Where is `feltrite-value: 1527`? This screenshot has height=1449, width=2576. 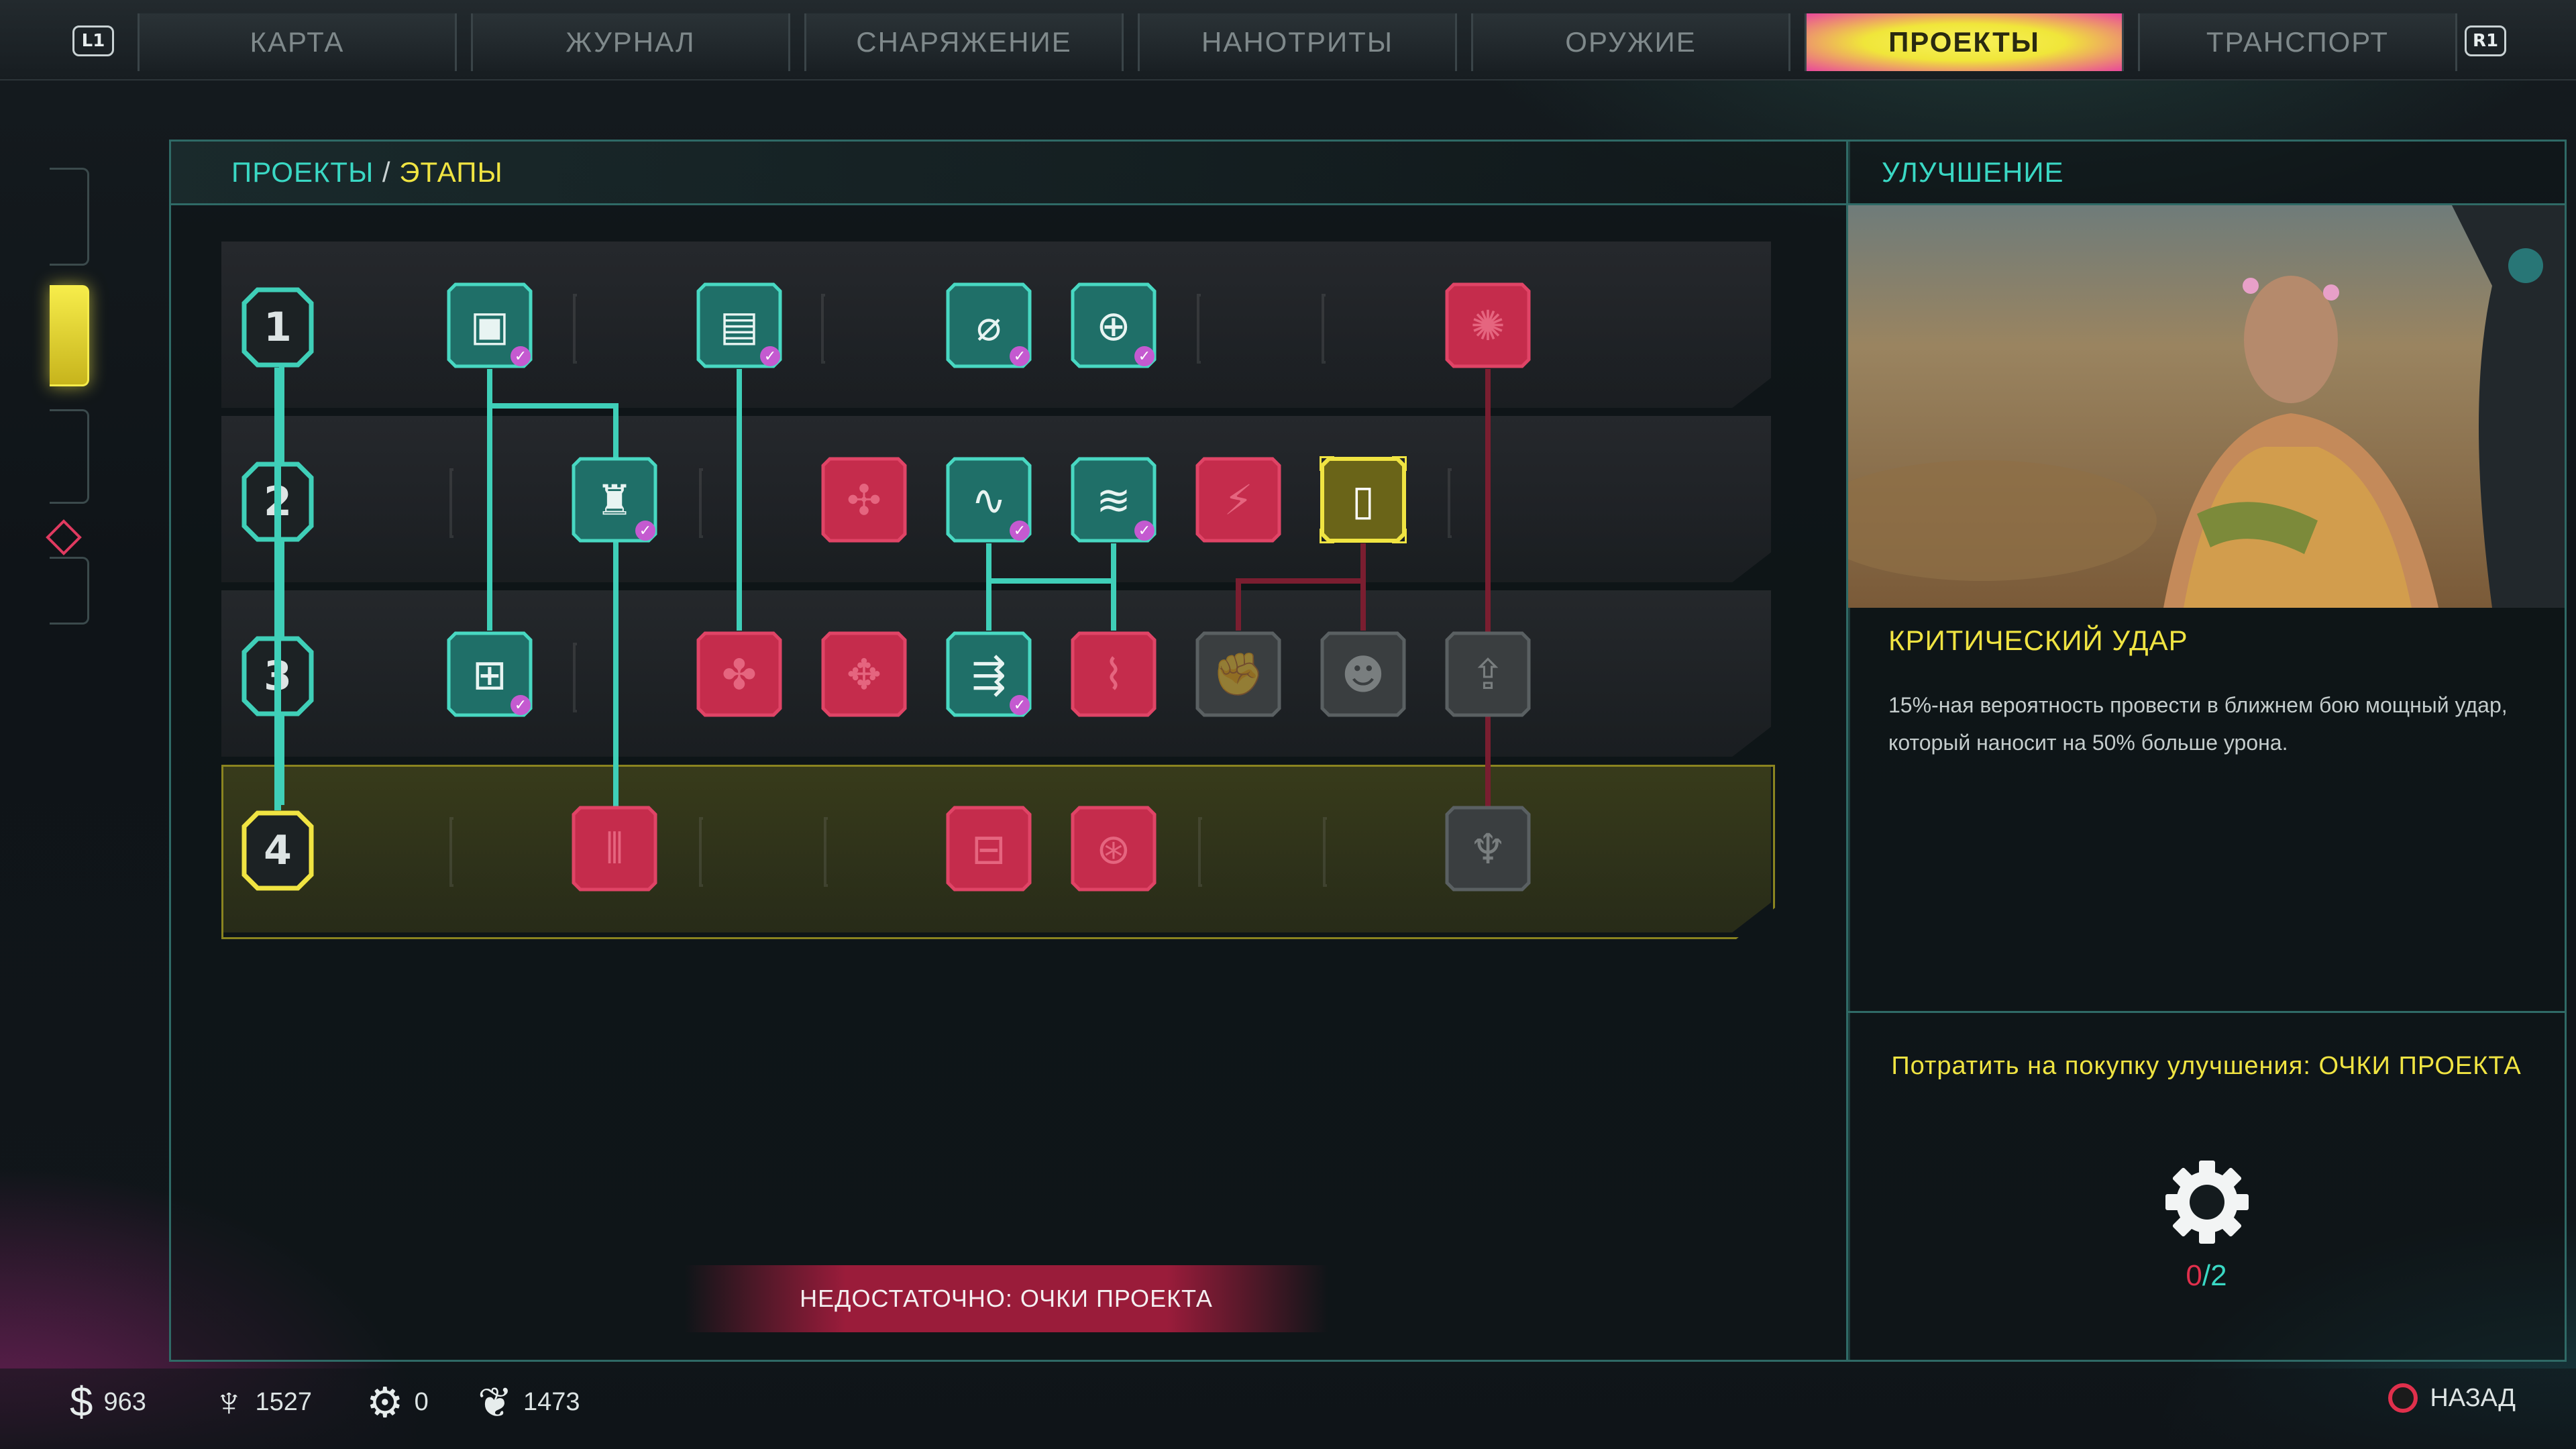
feltrite-value: 1527 is located at coordinates (284, 1401).